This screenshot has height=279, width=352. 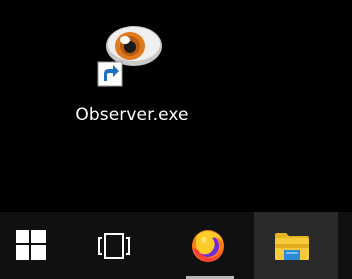 I want to click on start-button, so click(x=42, y=245).